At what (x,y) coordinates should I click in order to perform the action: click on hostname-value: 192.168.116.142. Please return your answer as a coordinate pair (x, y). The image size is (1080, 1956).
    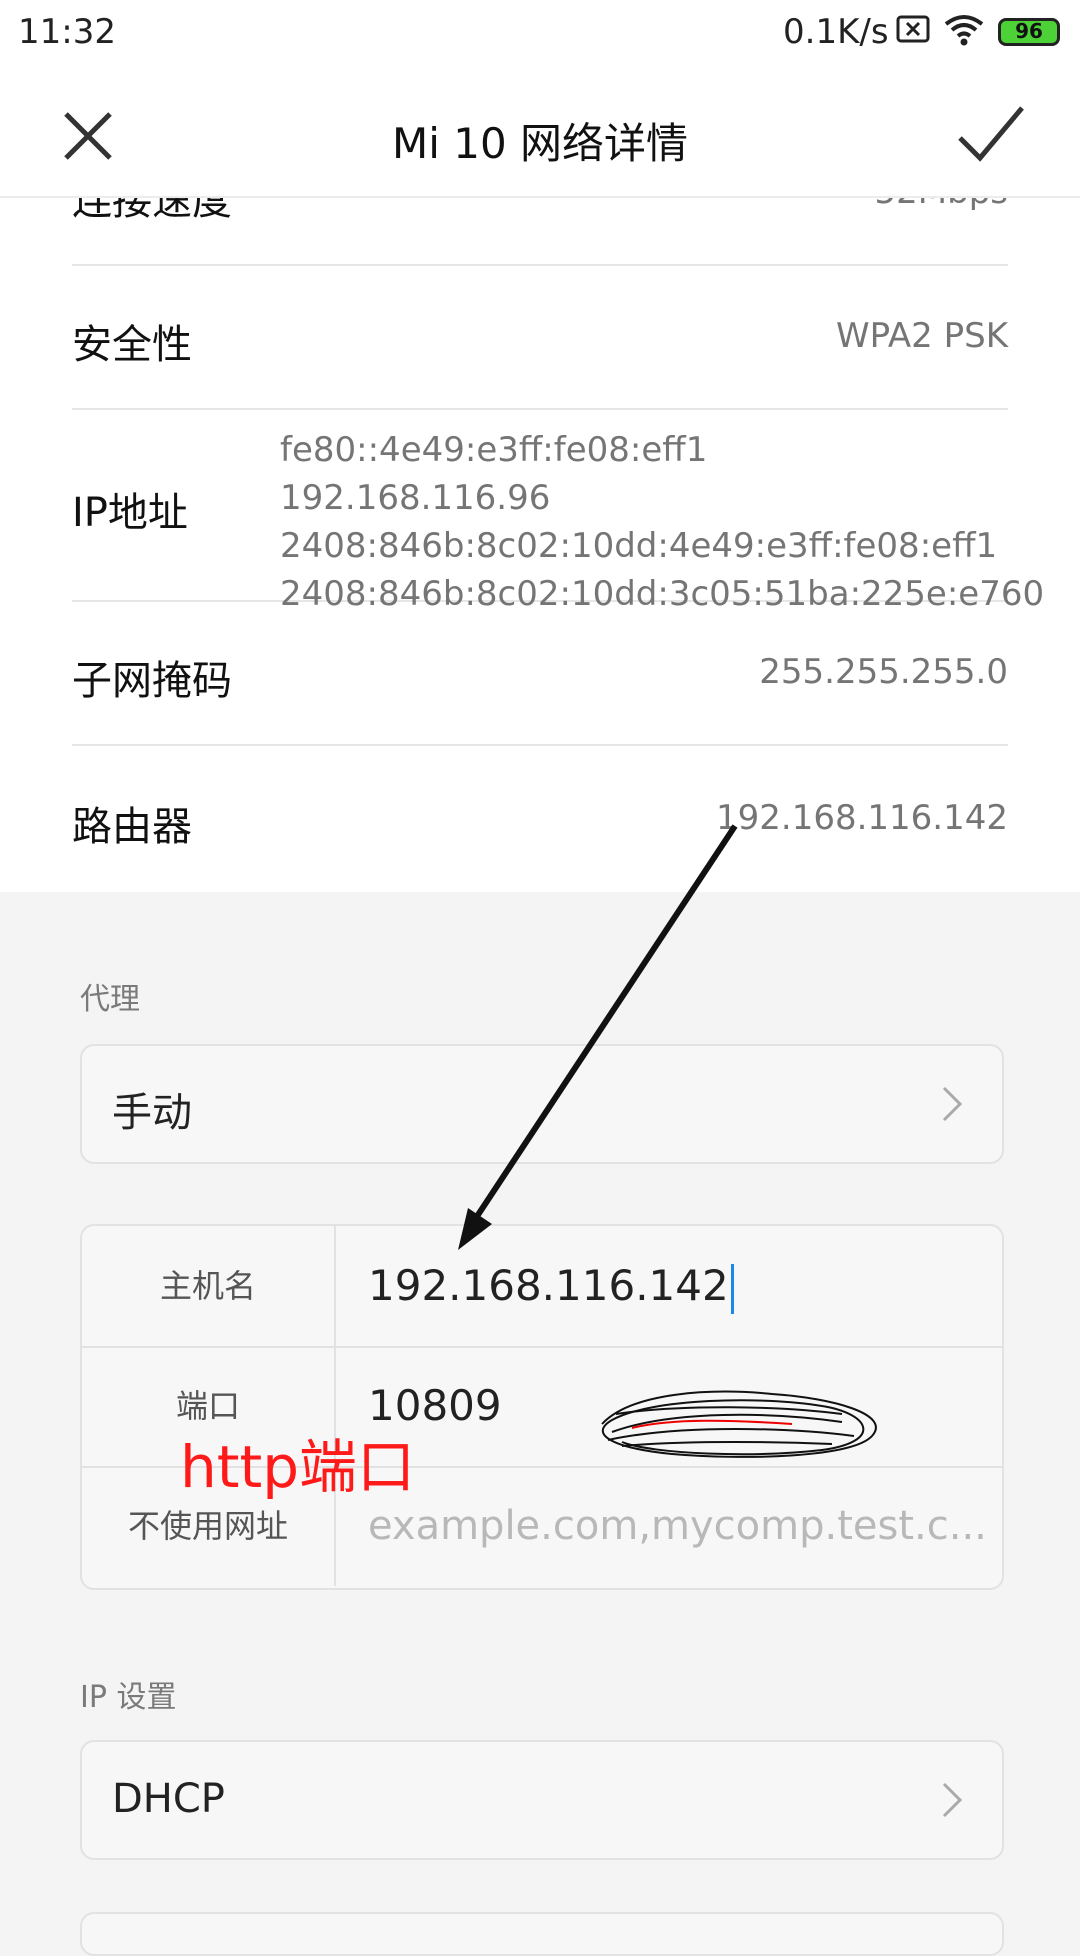
    Looking at the image, I should click on (548, 1285).